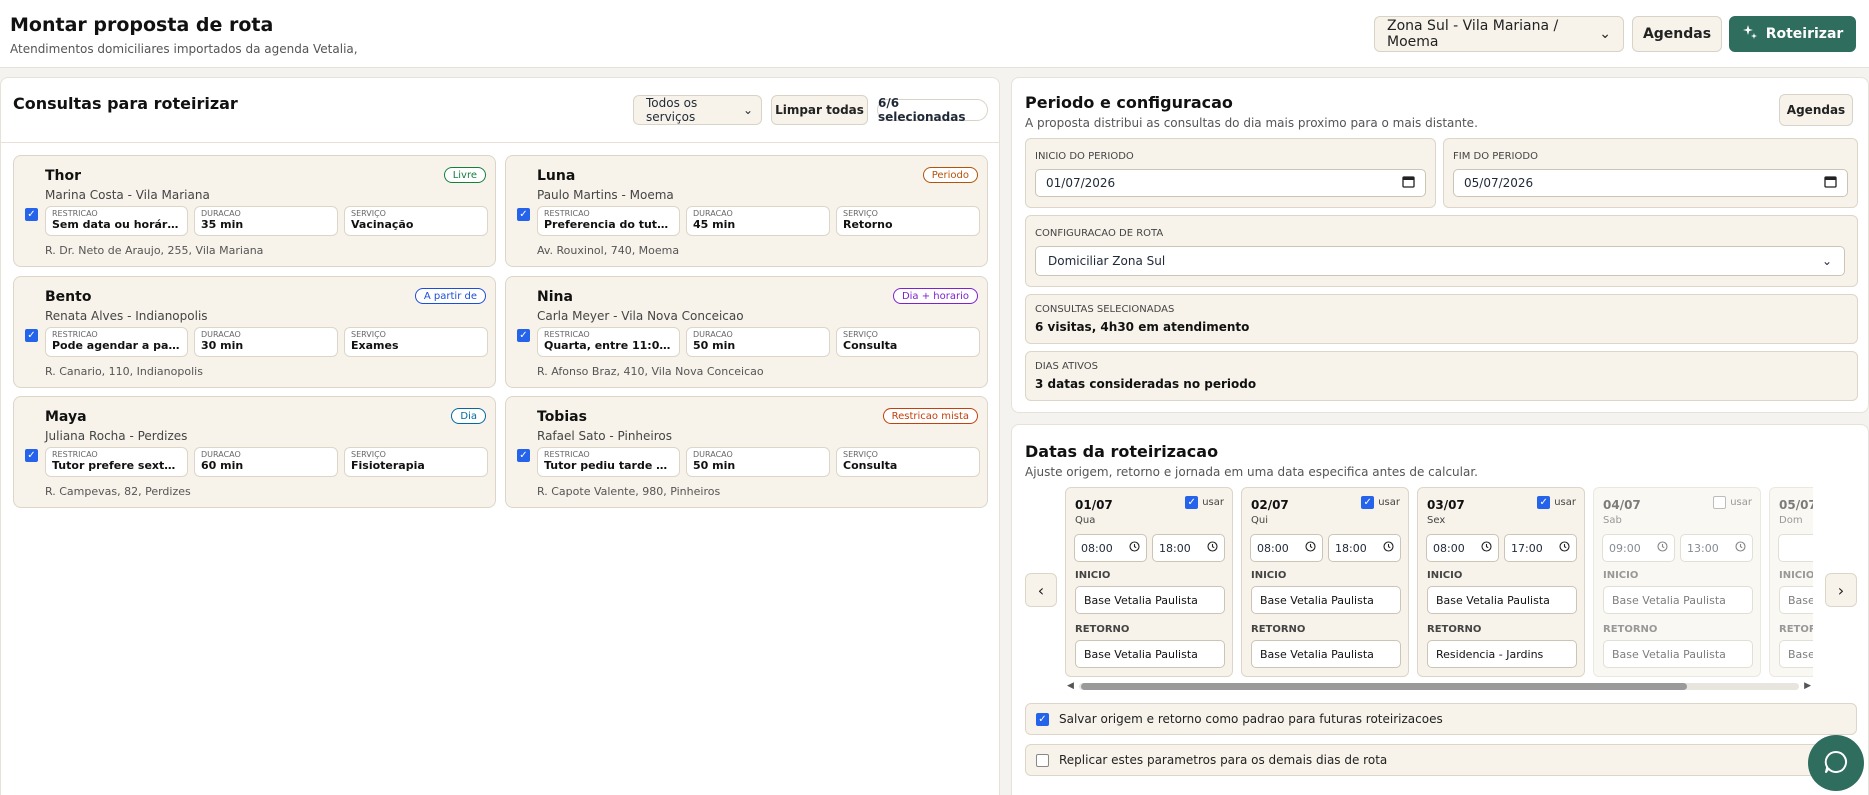 The image size is (1869, 795). Describe the element at coordinates (1816, 110) in the screenshot. I see `agendas-secondary-button: Agendas` at that location.